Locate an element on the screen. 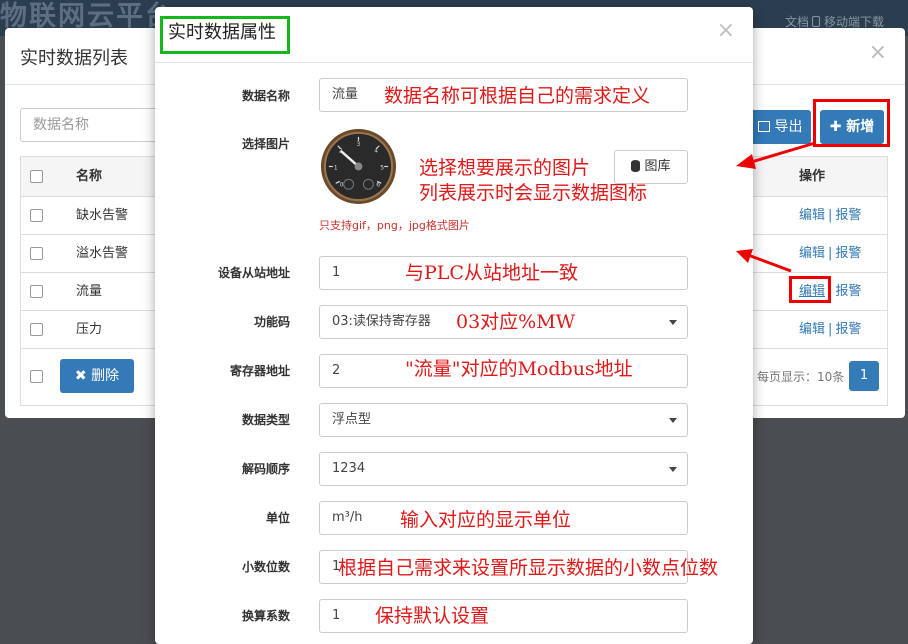  page-button: 1 is located at coordinates (864, 376).